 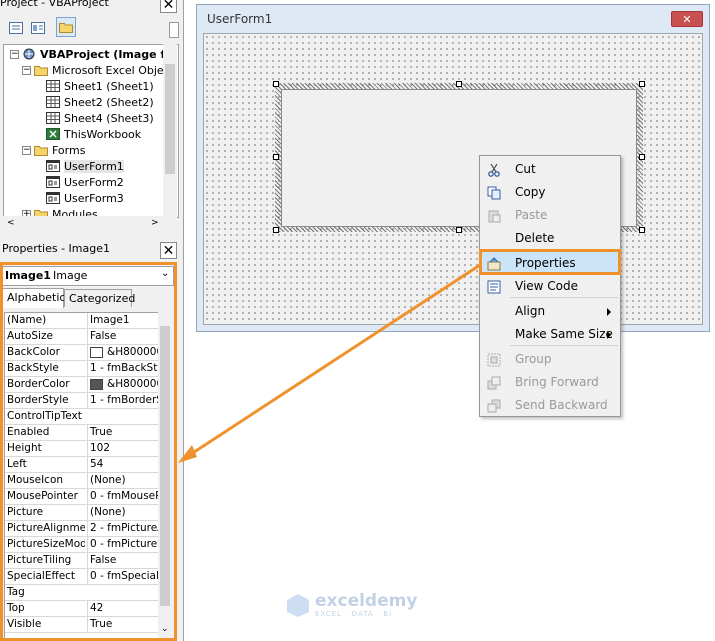 What do you see at coordinates (550, 311) in the screenshot?
I see `menu-item-align: Align` at bounding box center [550, 311].